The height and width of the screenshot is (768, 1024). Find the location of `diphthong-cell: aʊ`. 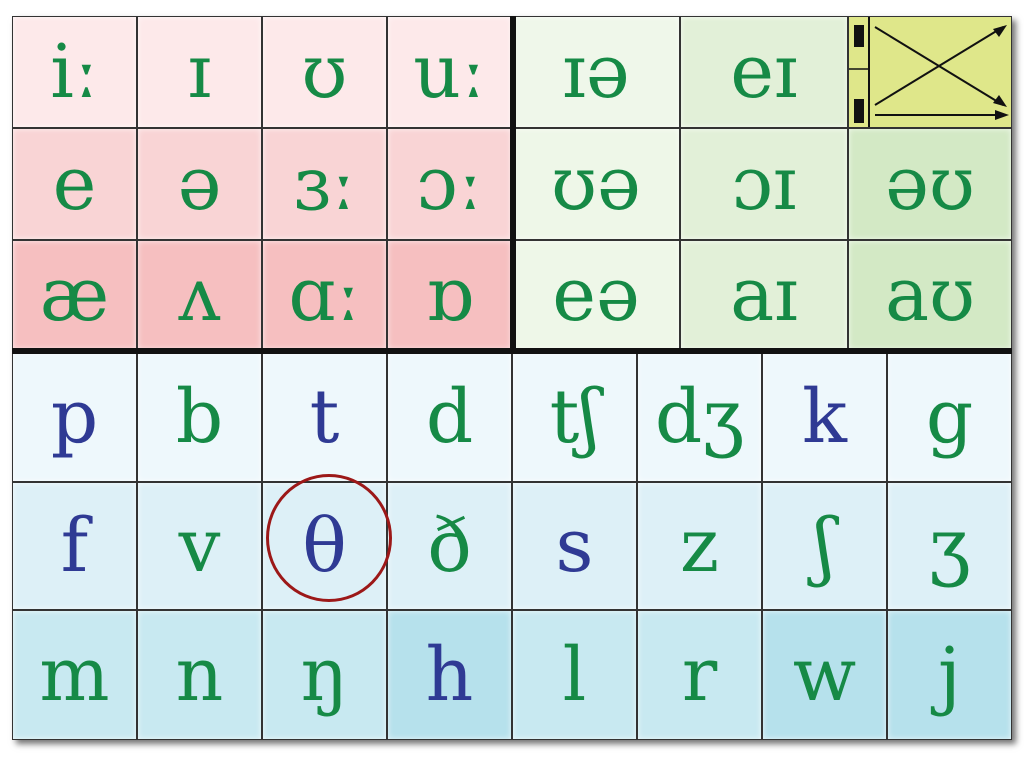

diphthong-cell: aʊ is located at coordinates (930, 295).